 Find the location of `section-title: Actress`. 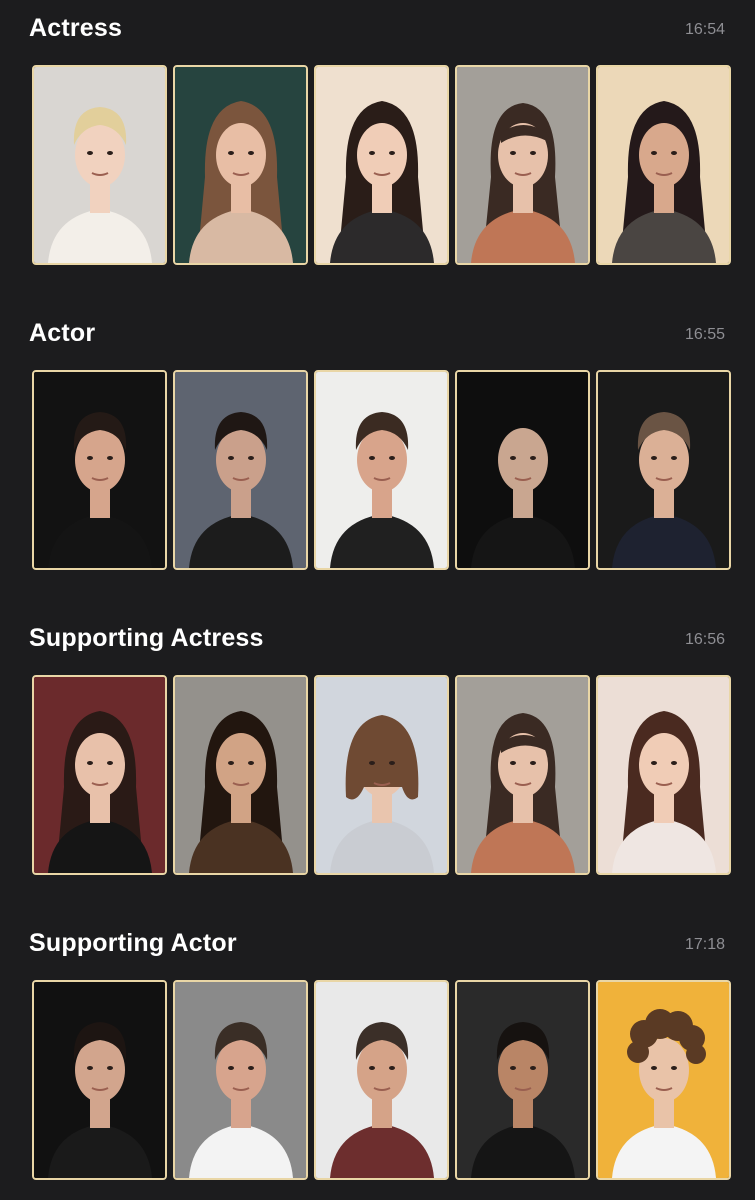

section-title: Actress is located at coordinates (76, 28).